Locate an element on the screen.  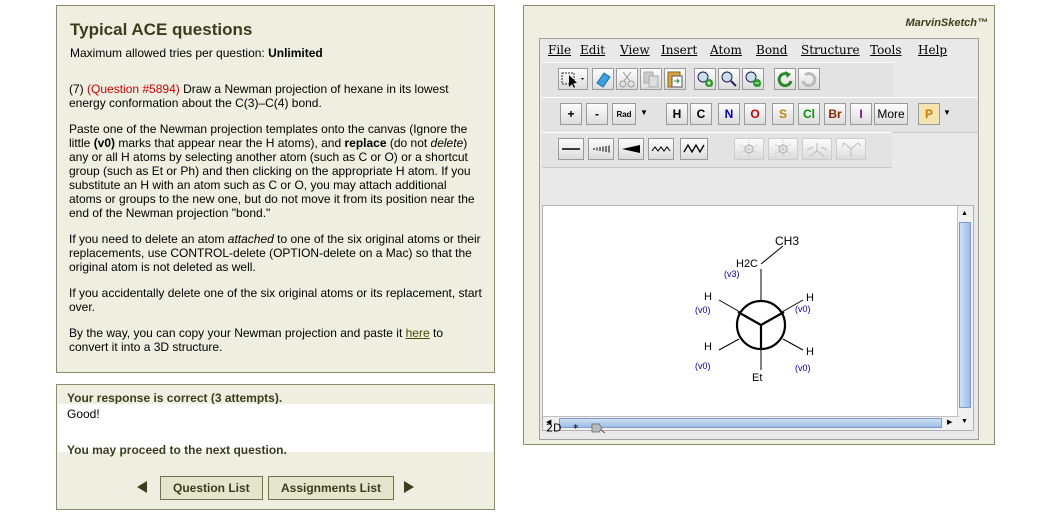
wedge-bond-icon is located at coordinates (631, 149).